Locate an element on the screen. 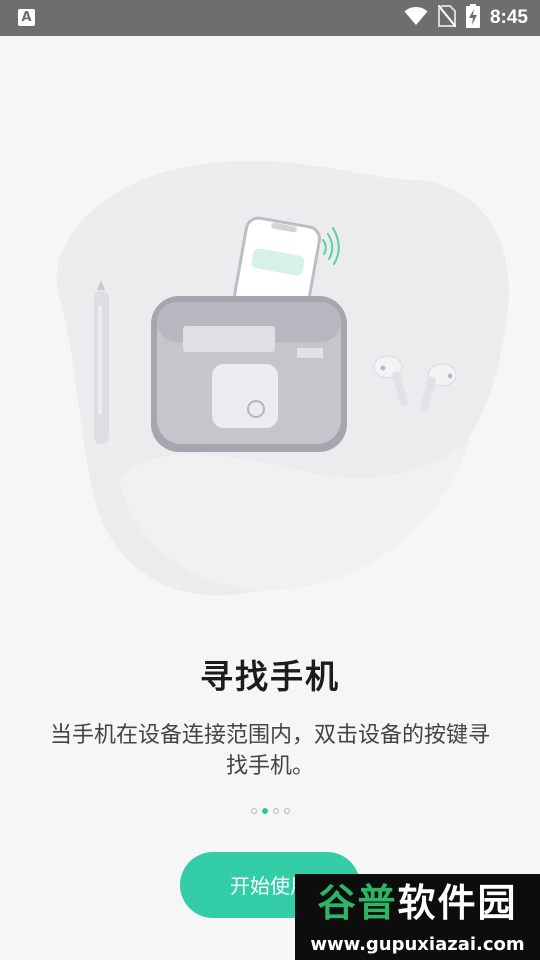  device-case-illustration is located at coordinates (249, 374).